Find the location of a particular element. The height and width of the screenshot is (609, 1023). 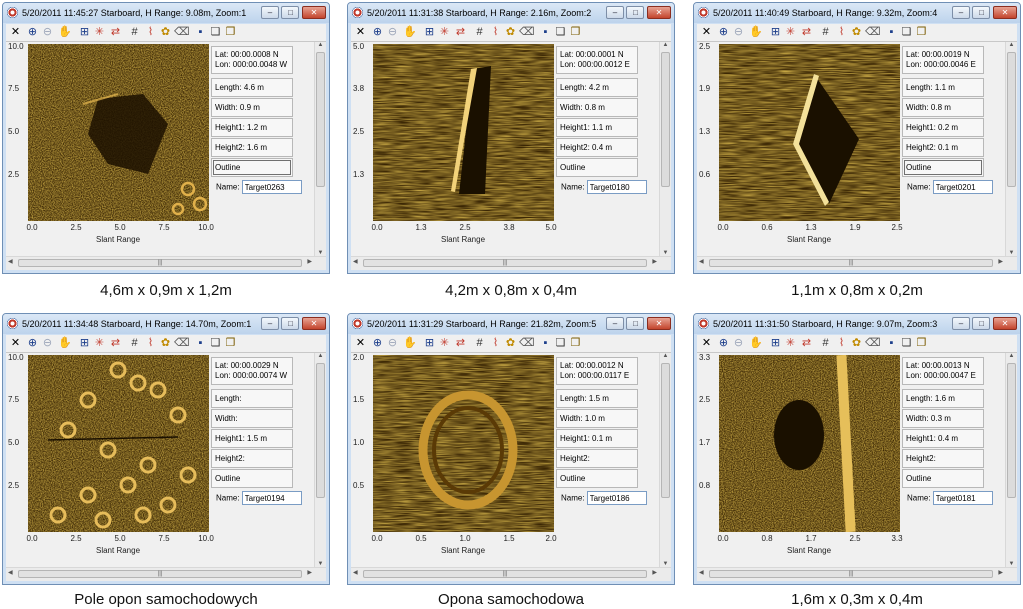

length-button: Length: 4.6 m is located at coordinates (252, 87).